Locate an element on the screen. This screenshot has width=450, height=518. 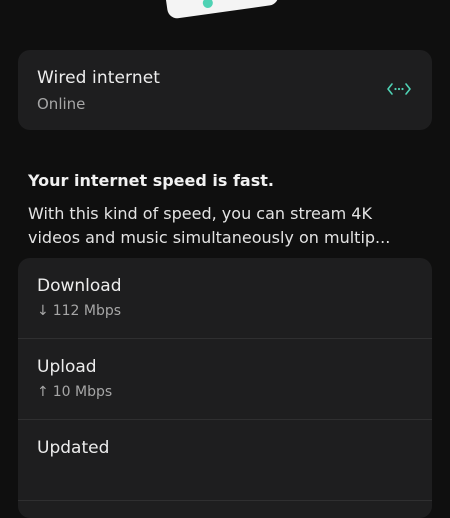
upload-value: 10 Mbps is located at coordinates (82, 392).